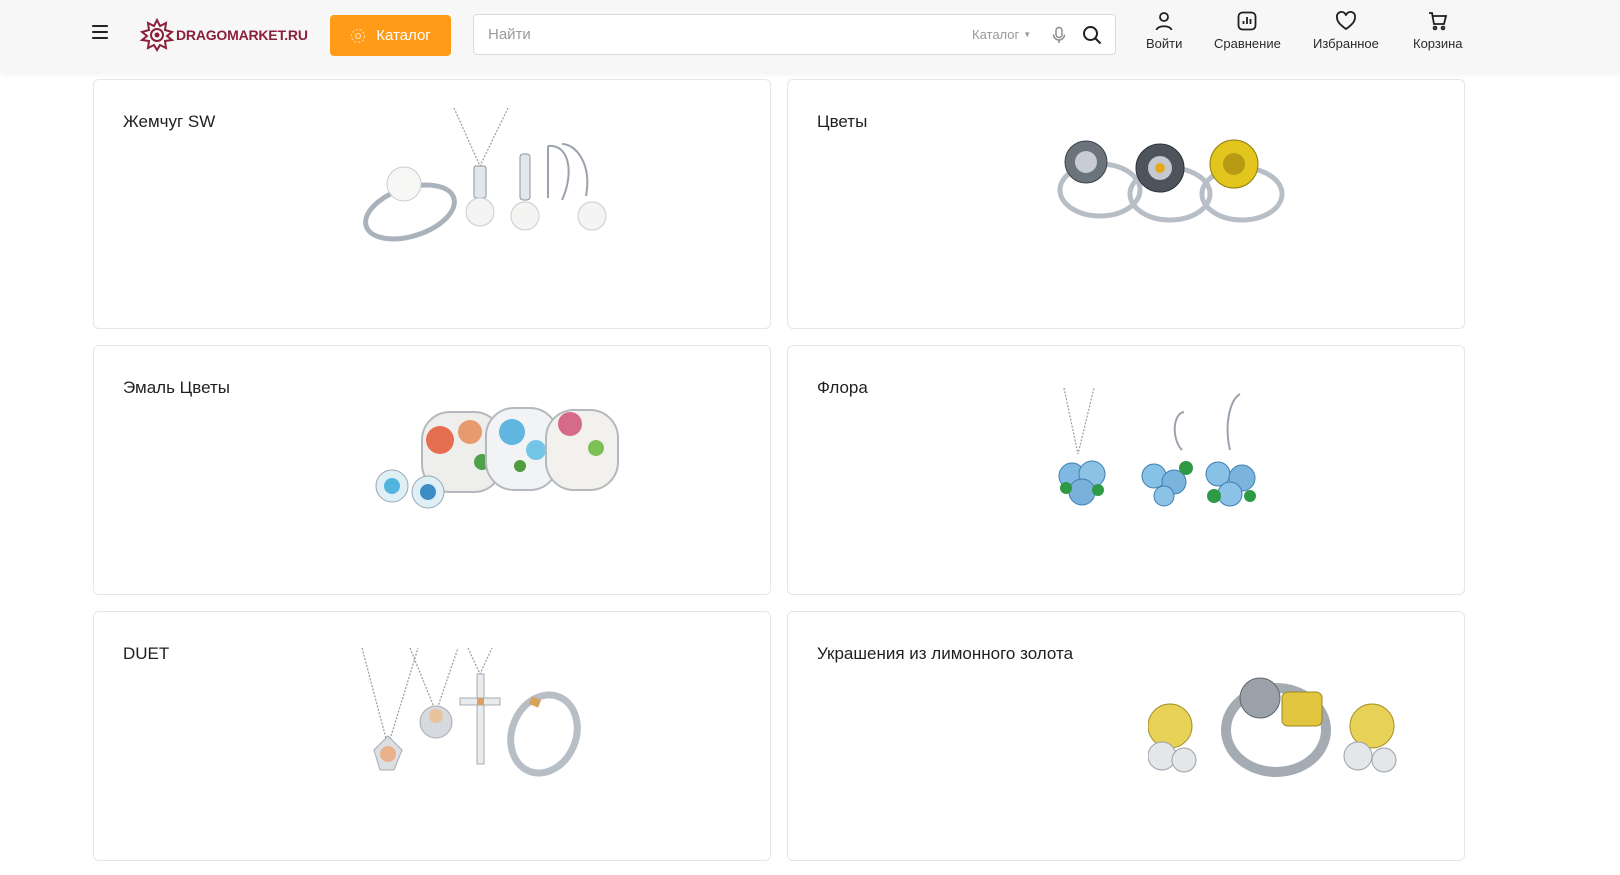 The width and height of the screenshot is (1620, 875). What do you see at coordinates (471, 712) in the screenshot?
I see `duet-jewelry-image` at bounding box center [471, 712].